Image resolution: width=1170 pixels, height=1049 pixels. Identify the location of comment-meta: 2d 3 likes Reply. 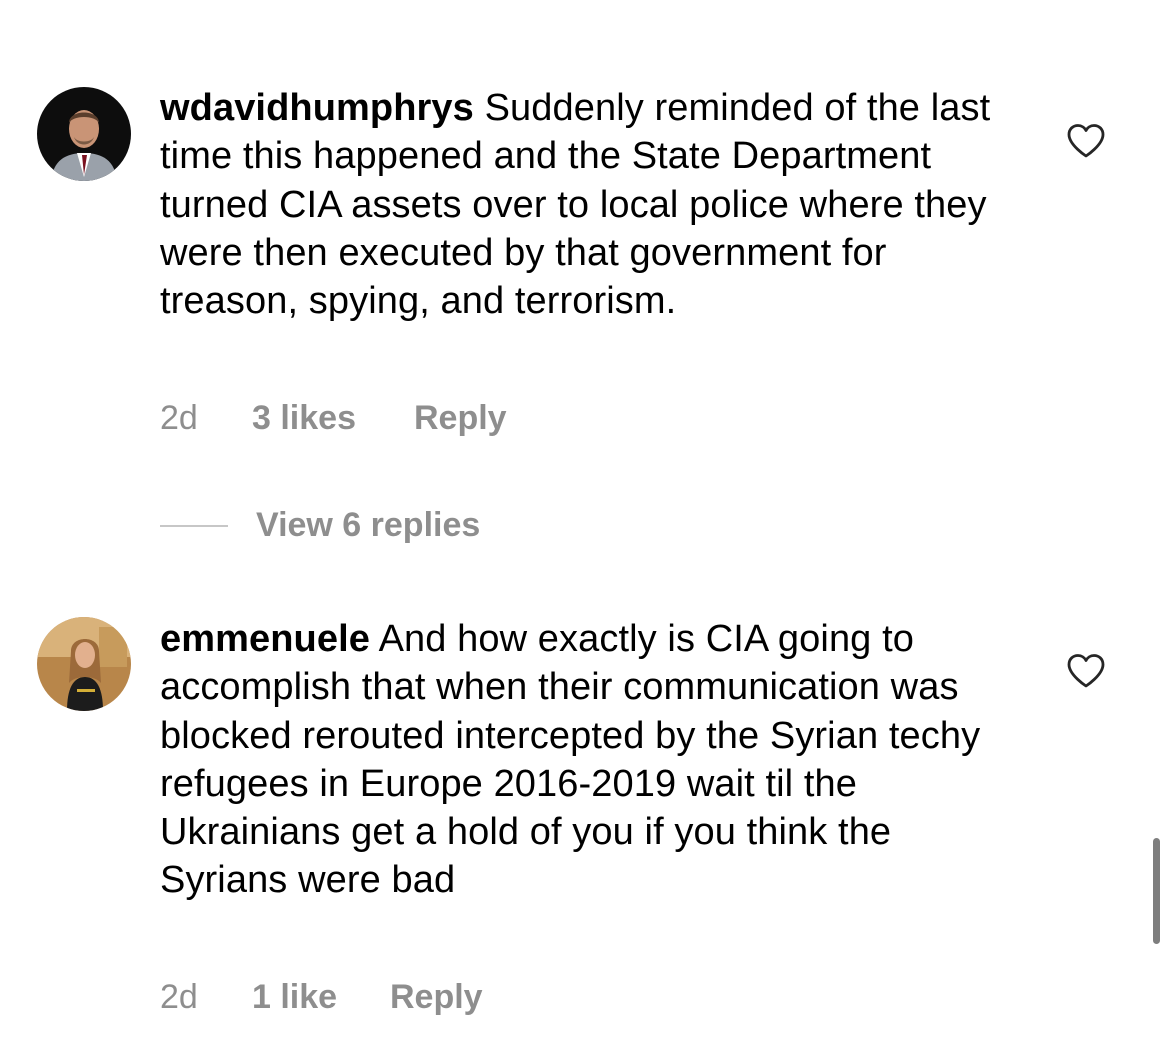
(333, 418).